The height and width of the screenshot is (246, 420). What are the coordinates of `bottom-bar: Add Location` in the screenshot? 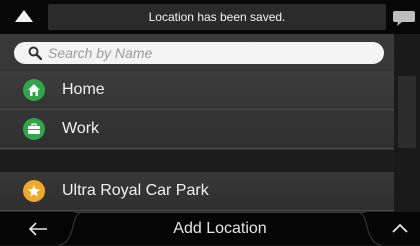 It's located at (210, 228).